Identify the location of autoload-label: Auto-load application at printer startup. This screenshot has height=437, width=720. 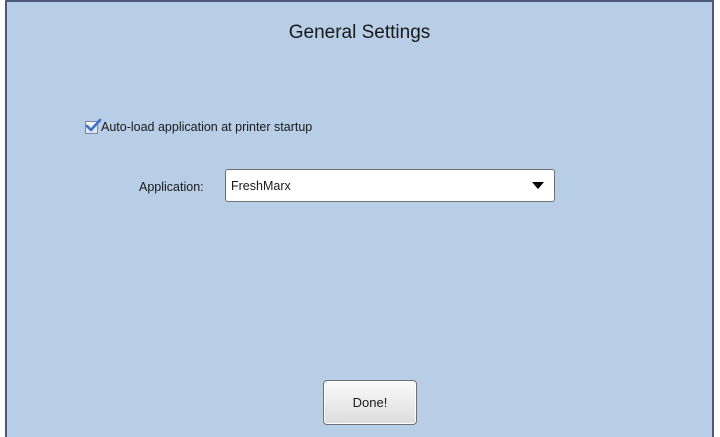
(207, 127).